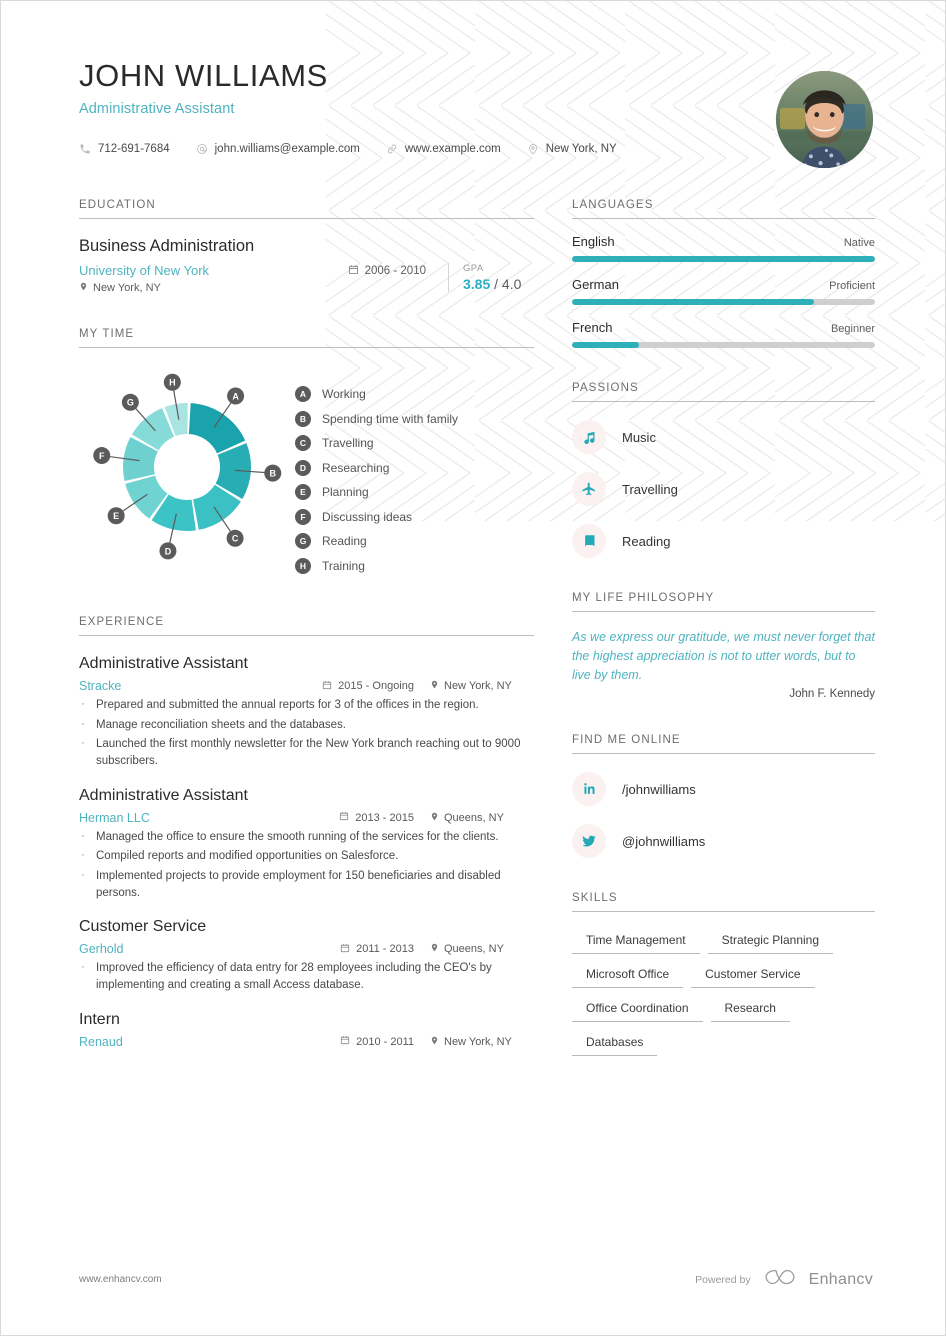 The image size is (946, 1336). What do you see at coordinates (572, 149) in the screenshot?
I see `contact-location: New York, NY` at bounding box center [572, 149].